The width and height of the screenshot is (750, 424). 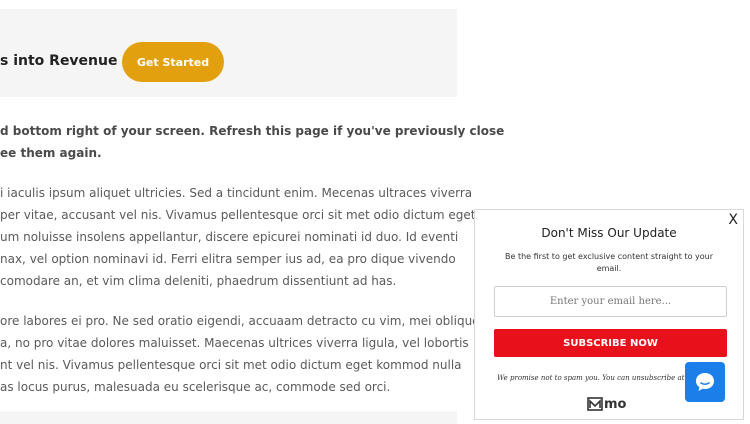 I want to click on brand-logo: mo, so click(x=606, y=404).